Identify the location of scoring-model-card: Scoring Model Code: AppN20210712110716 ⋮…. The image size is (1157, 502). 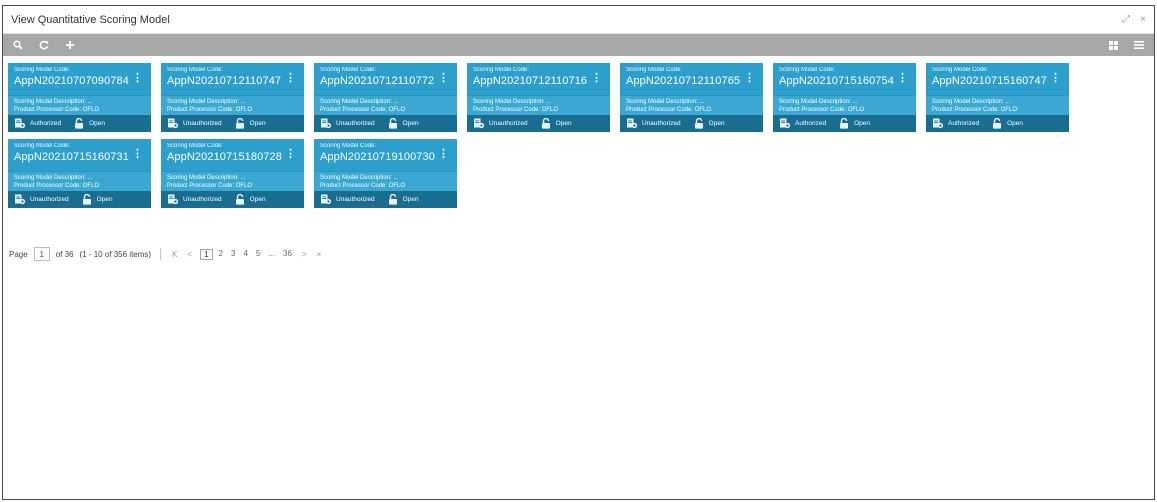
(538, 97).